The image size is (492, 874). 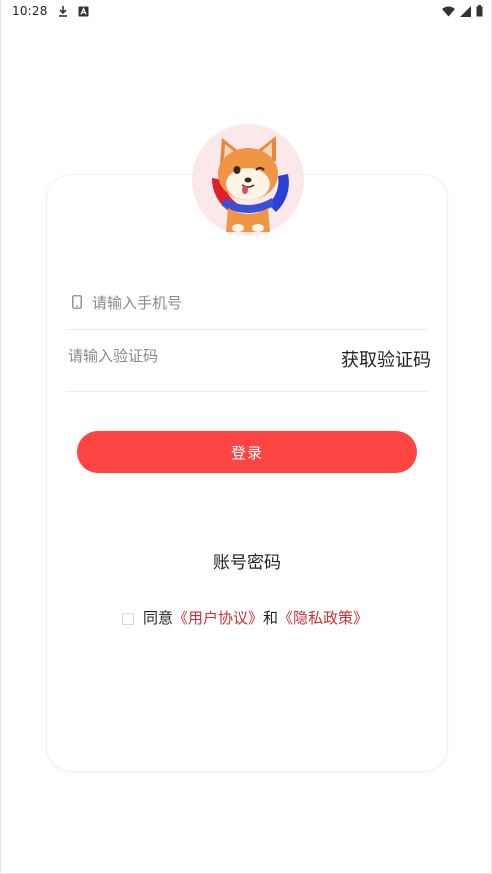 I want to click on login-button: 登录, so click(x=247, y=452).